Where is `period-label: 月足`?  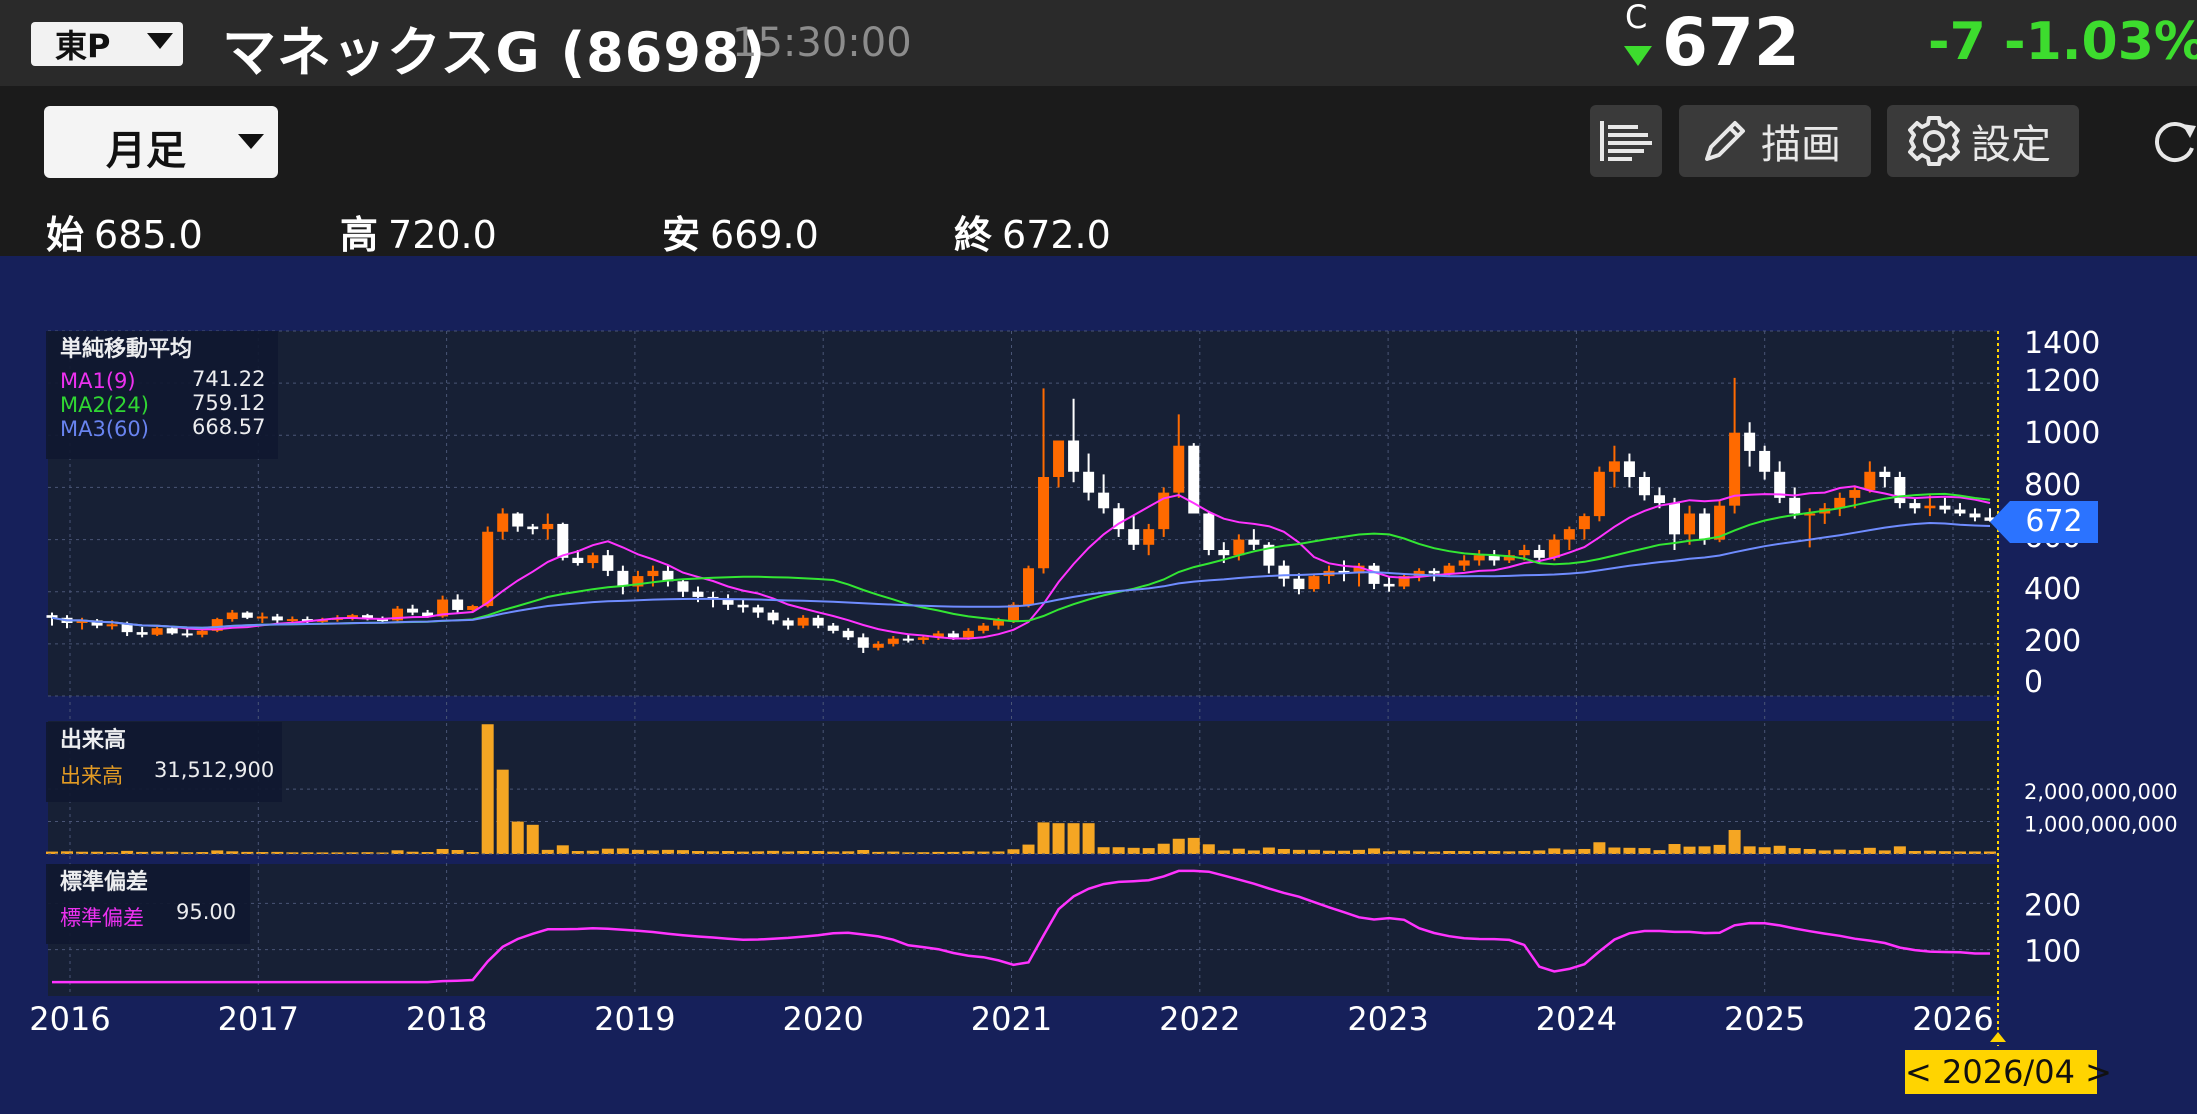
period-label: 月足 is located at coordinates (146, 151).